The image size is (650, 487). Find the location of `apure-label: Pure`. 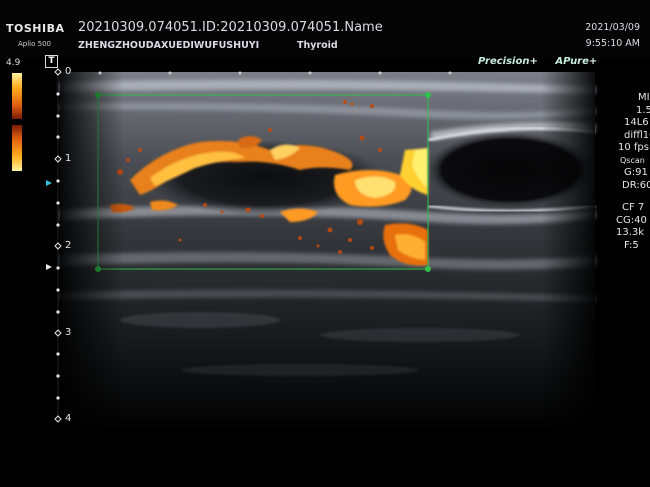

apure-label: Pure is located at coordinates (576, 61).